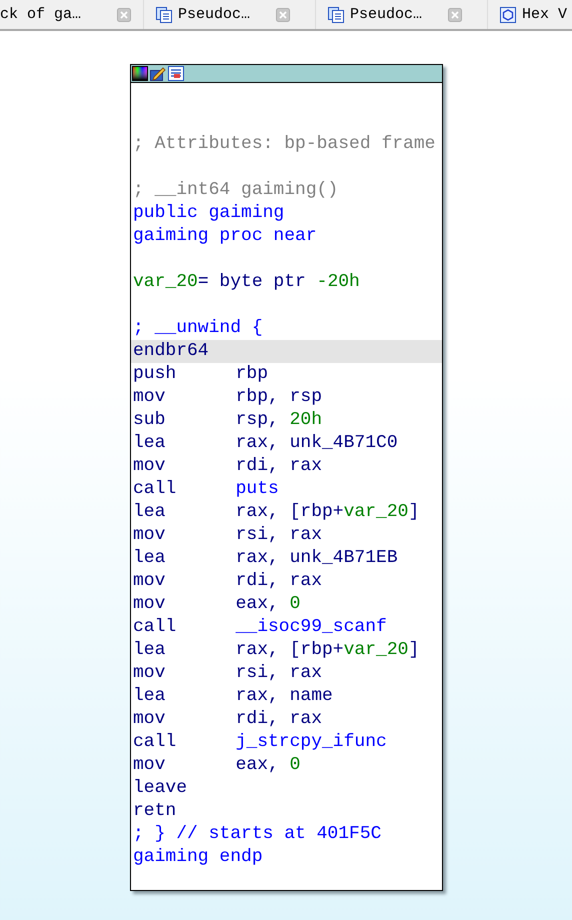 This screenshot has width=572, height=920. I want to click on instruction-line: mov rbp, rsp, so click(228, 397).